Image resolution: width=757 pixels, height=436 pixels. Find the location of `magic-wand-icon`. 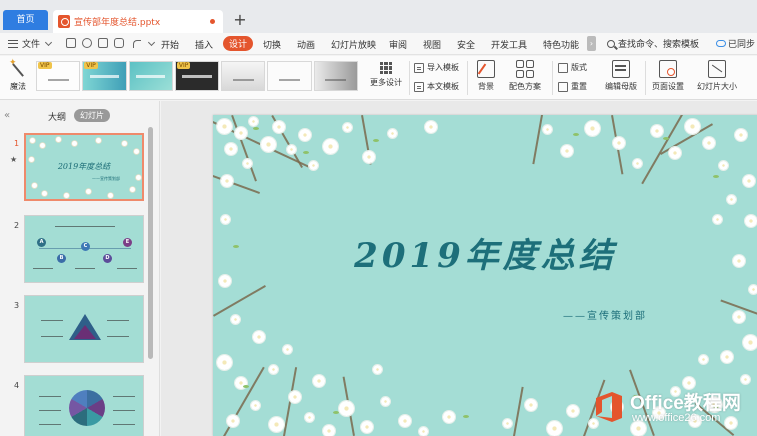

magic-wand-icon is located at coordinates (18, 68).